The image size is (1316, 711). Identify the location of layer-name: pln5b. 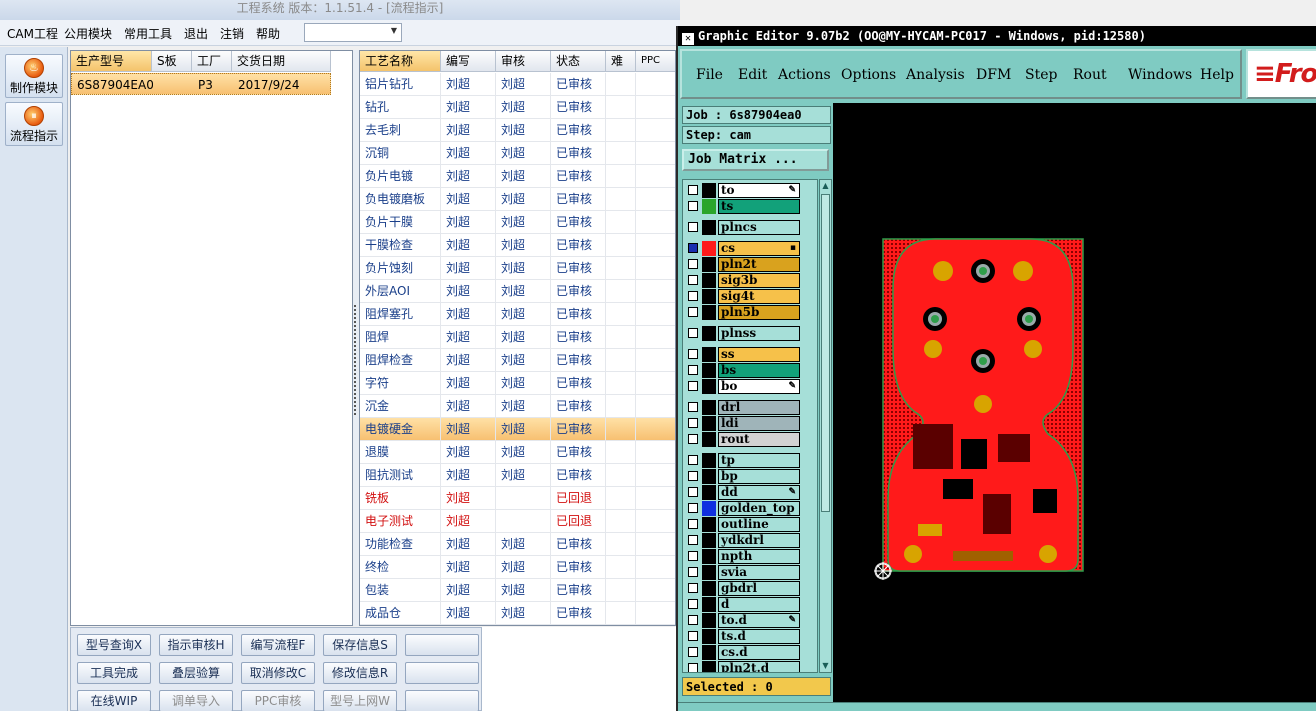
(759, 312).